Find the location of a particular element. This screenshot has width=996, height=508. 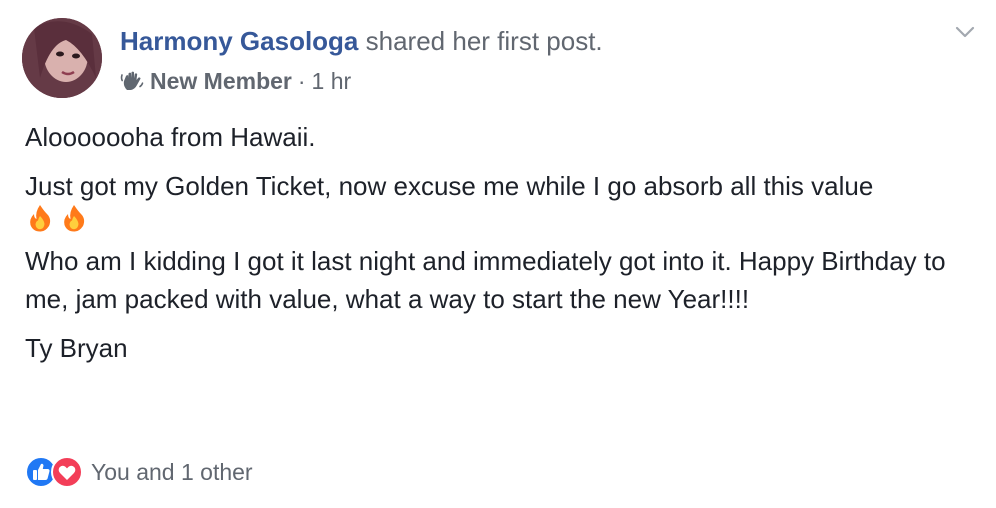

reaction-icons is located at coordinates (54, 472).